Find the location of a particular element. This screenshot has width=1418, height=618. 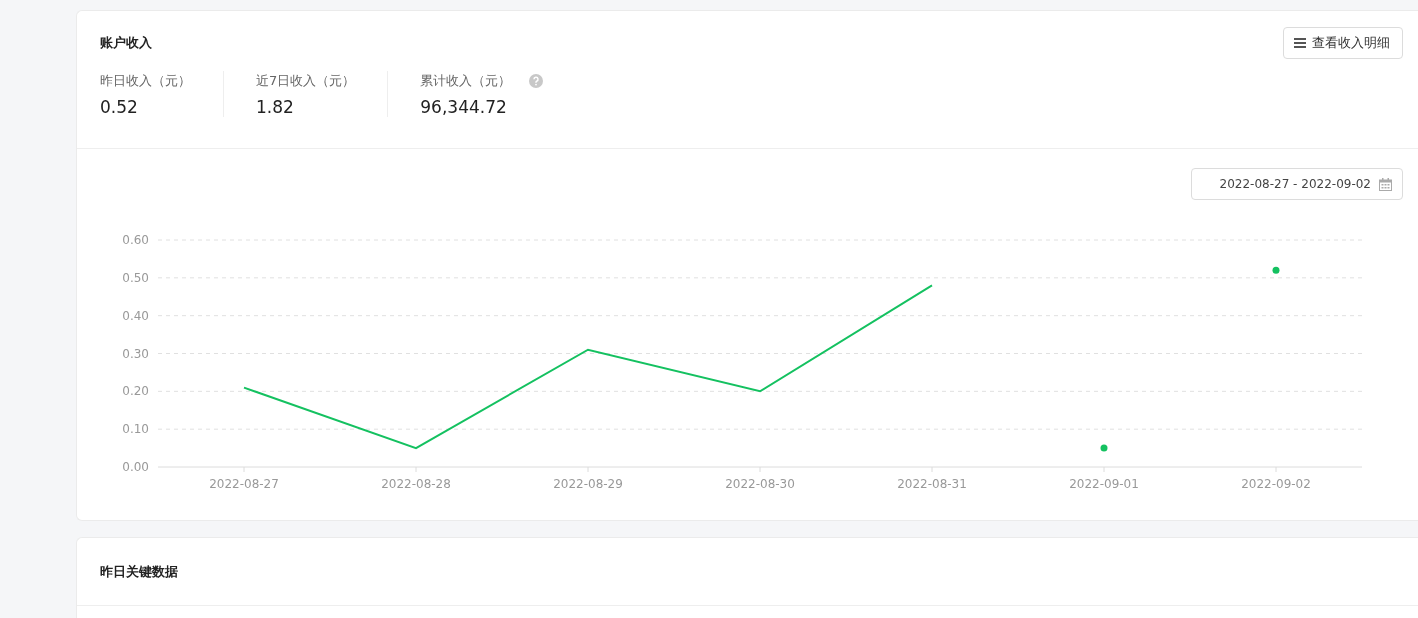

card-title: 账户收入 is located at coordinates (126, 43).